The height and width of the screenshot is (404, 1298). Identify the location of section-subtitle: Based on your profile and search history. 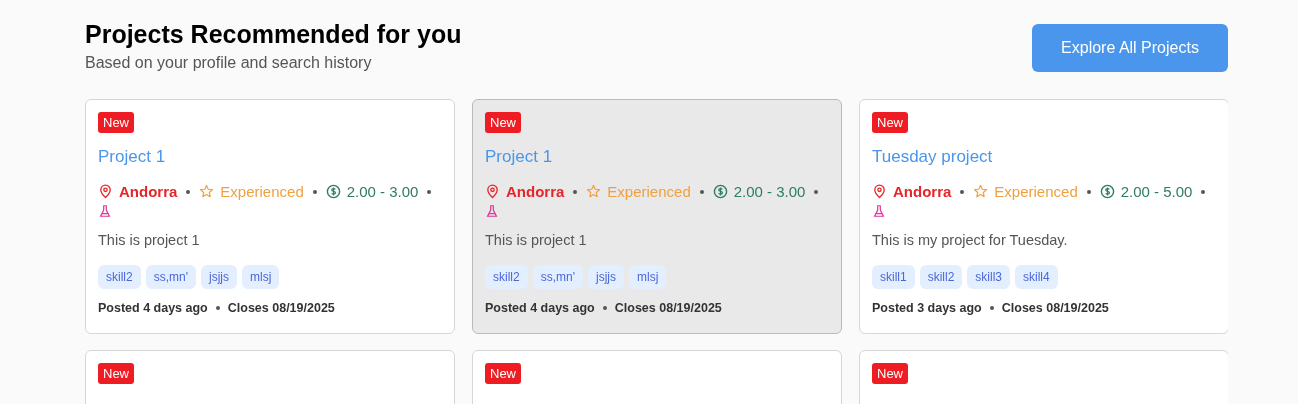
(229, 63).